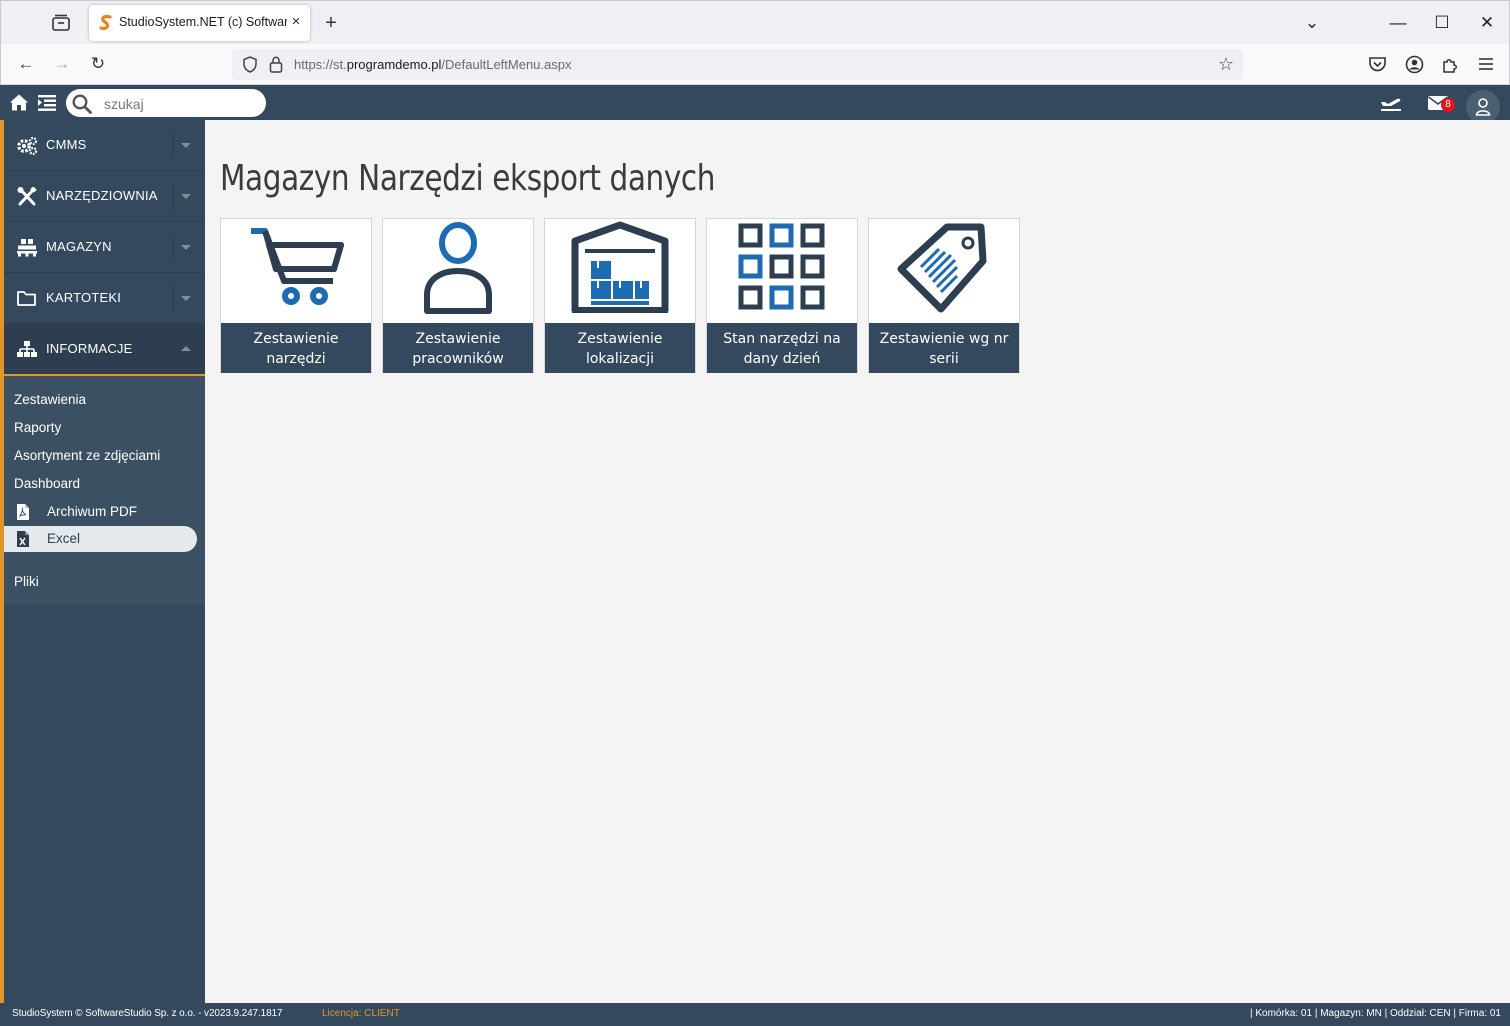 The width and height of the screenshot is (1510, 1026). What do you see at coordinates (79, 246) in the screenshot?
I see `sidebar-item-label: MAGAZYN` at bounding box center [79, 246].